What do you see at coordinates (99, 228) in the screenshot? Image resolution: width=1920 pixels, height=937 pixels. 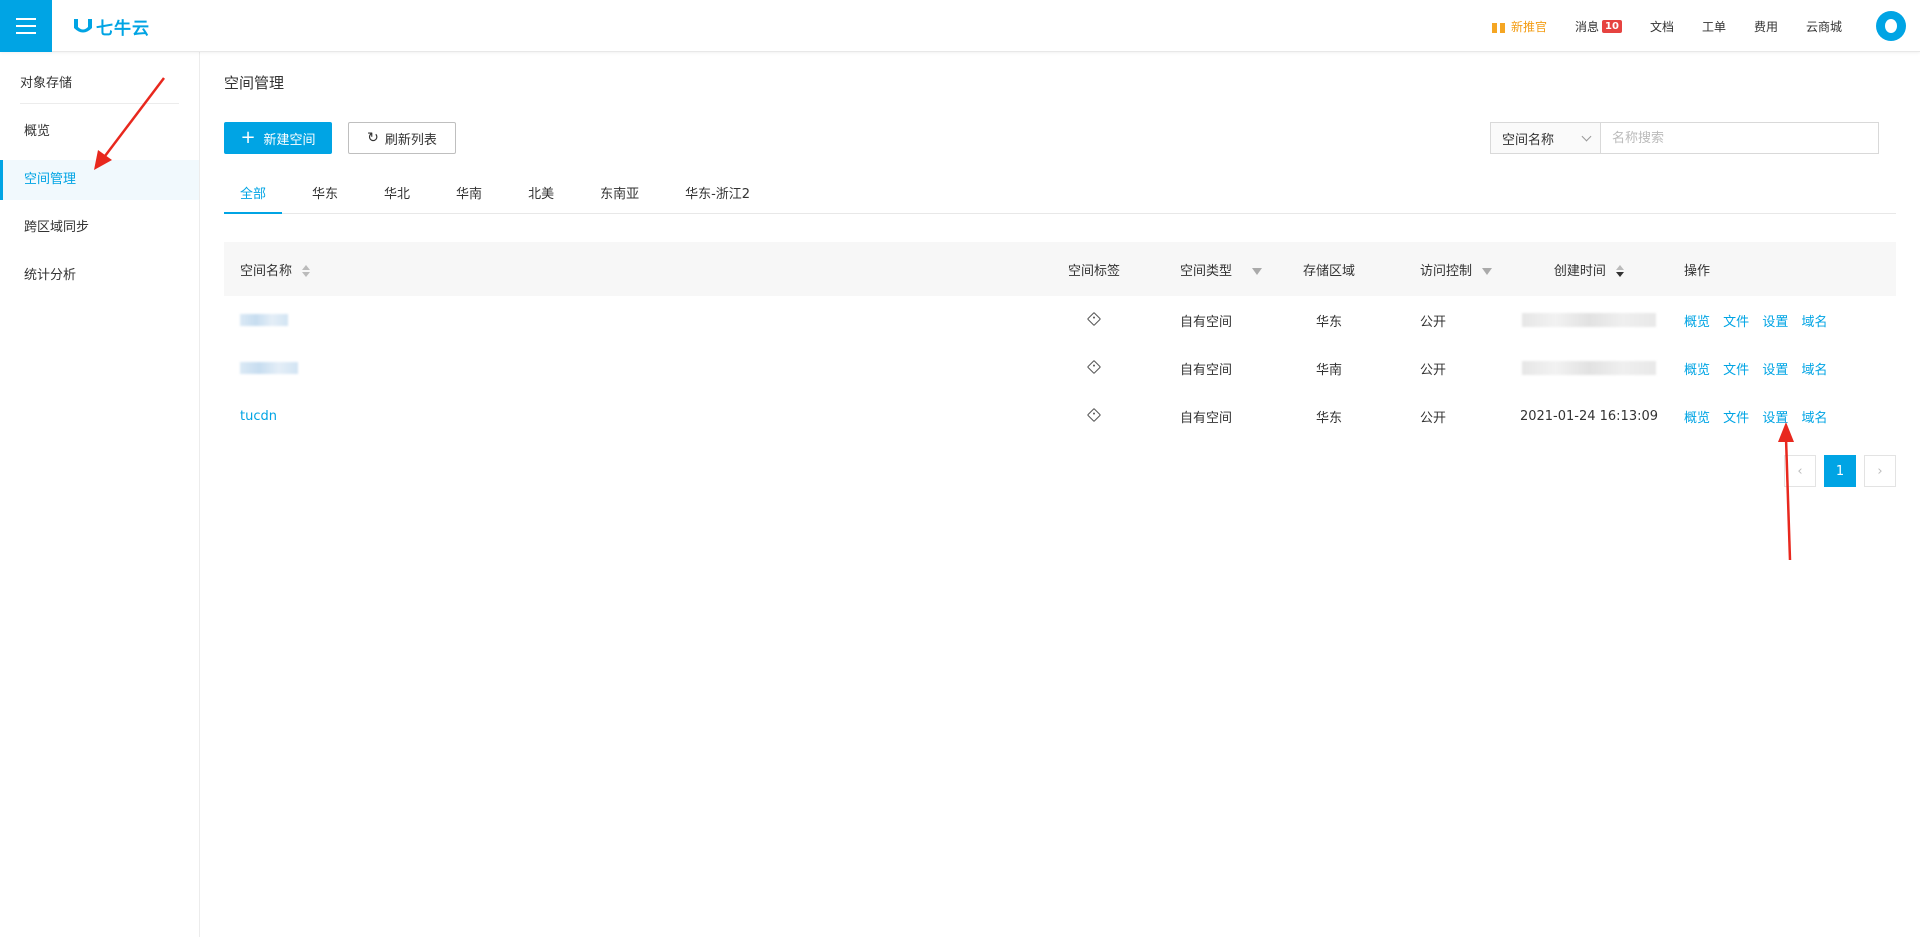 I see `sidebar-item-cross-region-sync: 跨区域同步` at bounding box center [99, 228].